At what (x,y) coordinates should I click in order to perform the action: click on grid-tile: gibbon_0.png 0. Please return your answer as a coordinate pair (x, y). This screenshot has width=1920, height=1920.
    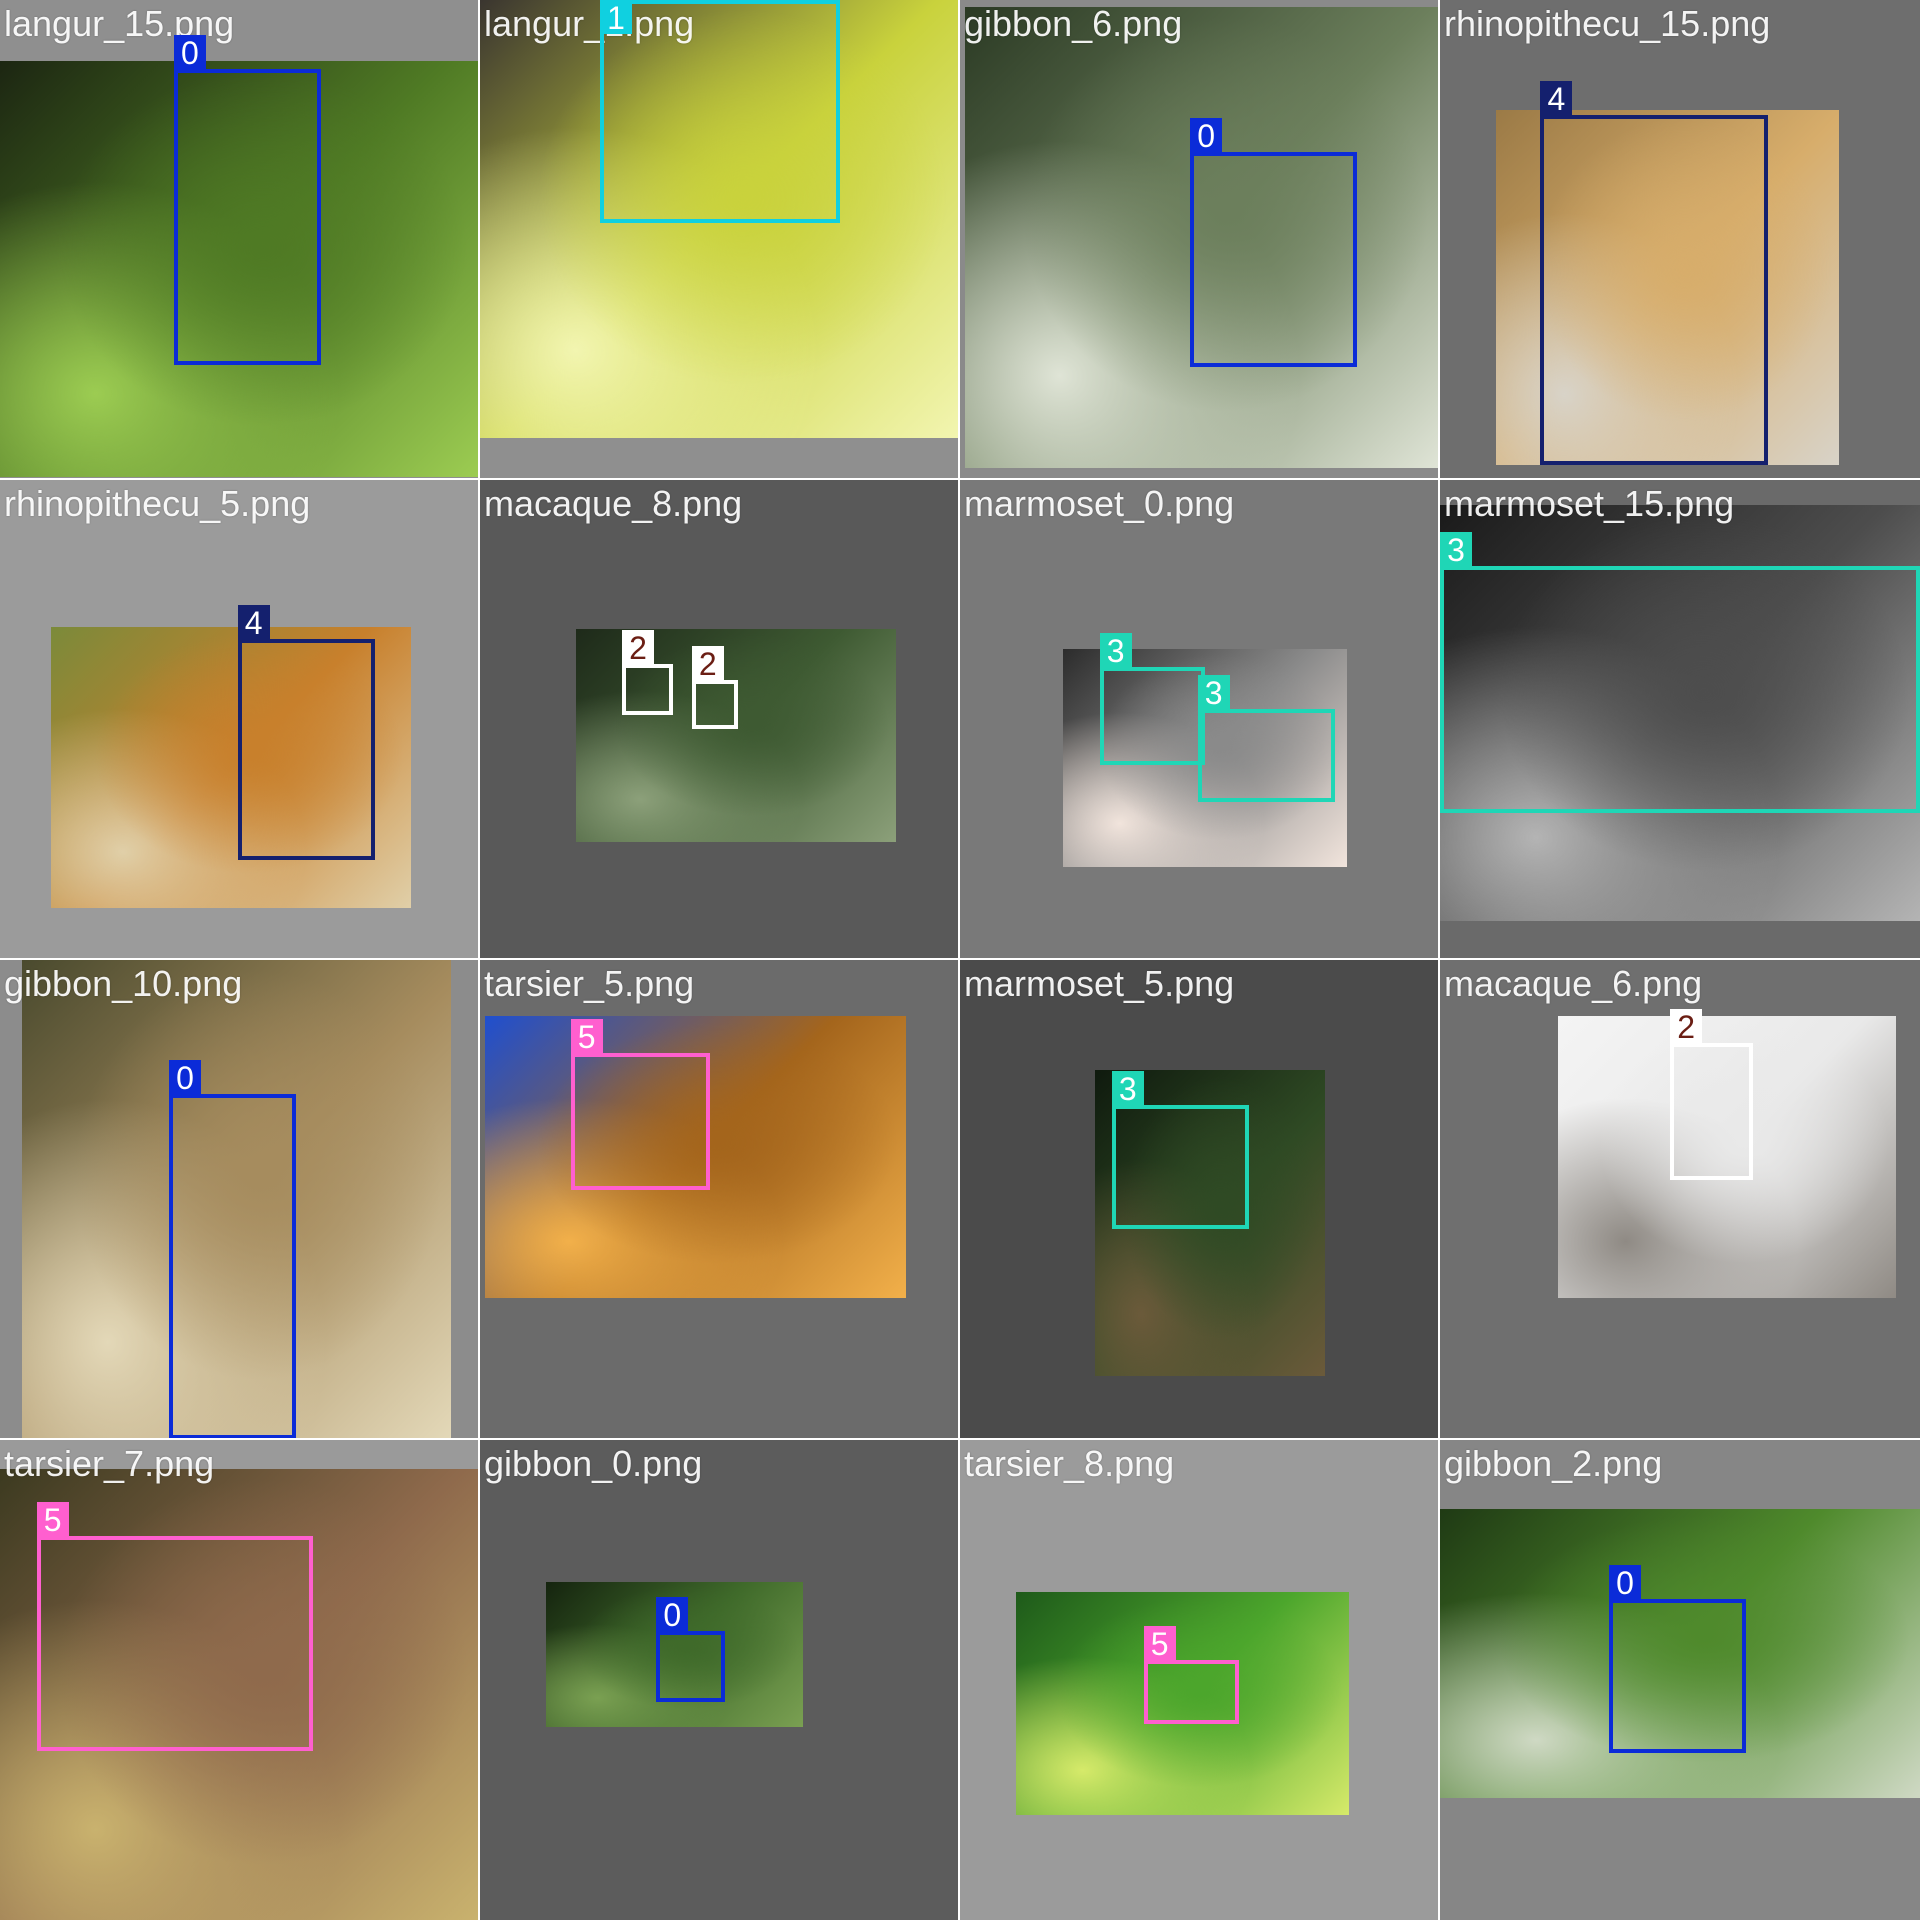
    Looking at the image, I should click on (719, 1680).